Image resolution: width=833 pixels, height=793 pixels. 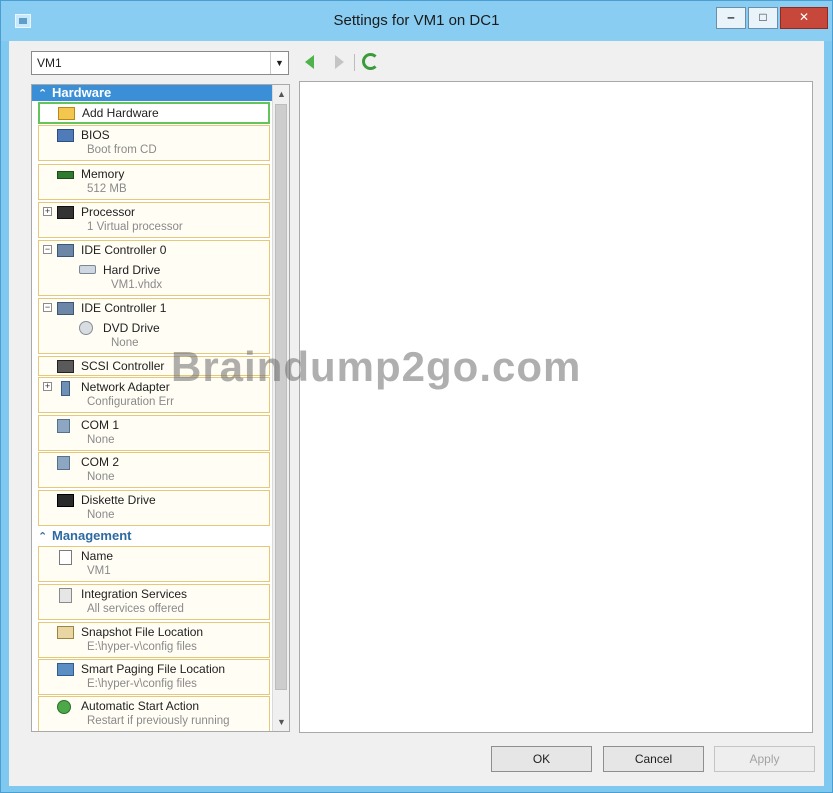 I want to click on section-header-management: ⌃ Management, so click(x=152, y=536).